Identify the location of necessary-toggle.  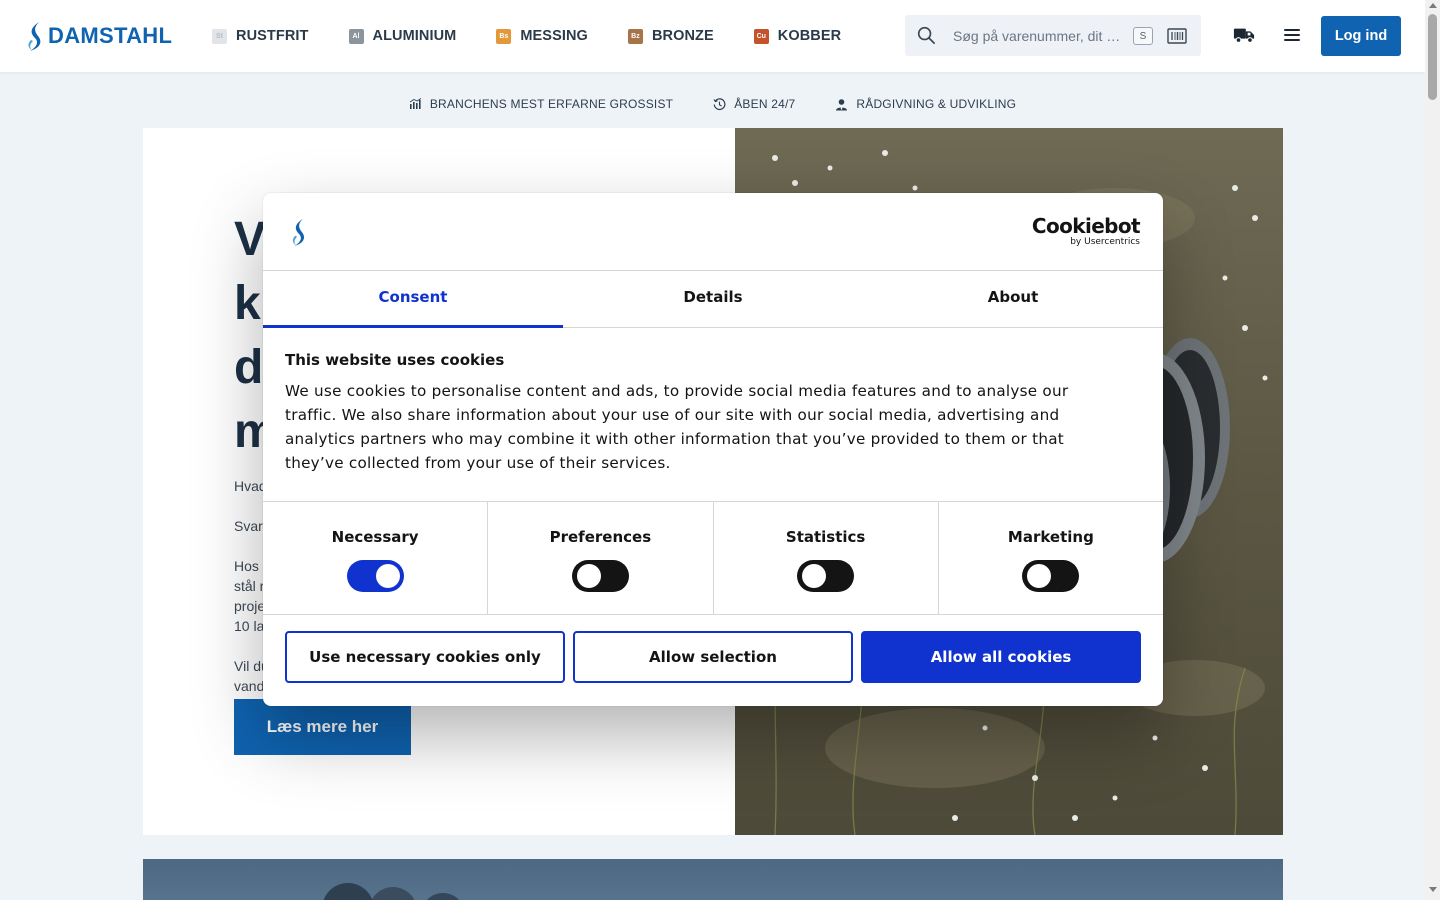
(375, 576).